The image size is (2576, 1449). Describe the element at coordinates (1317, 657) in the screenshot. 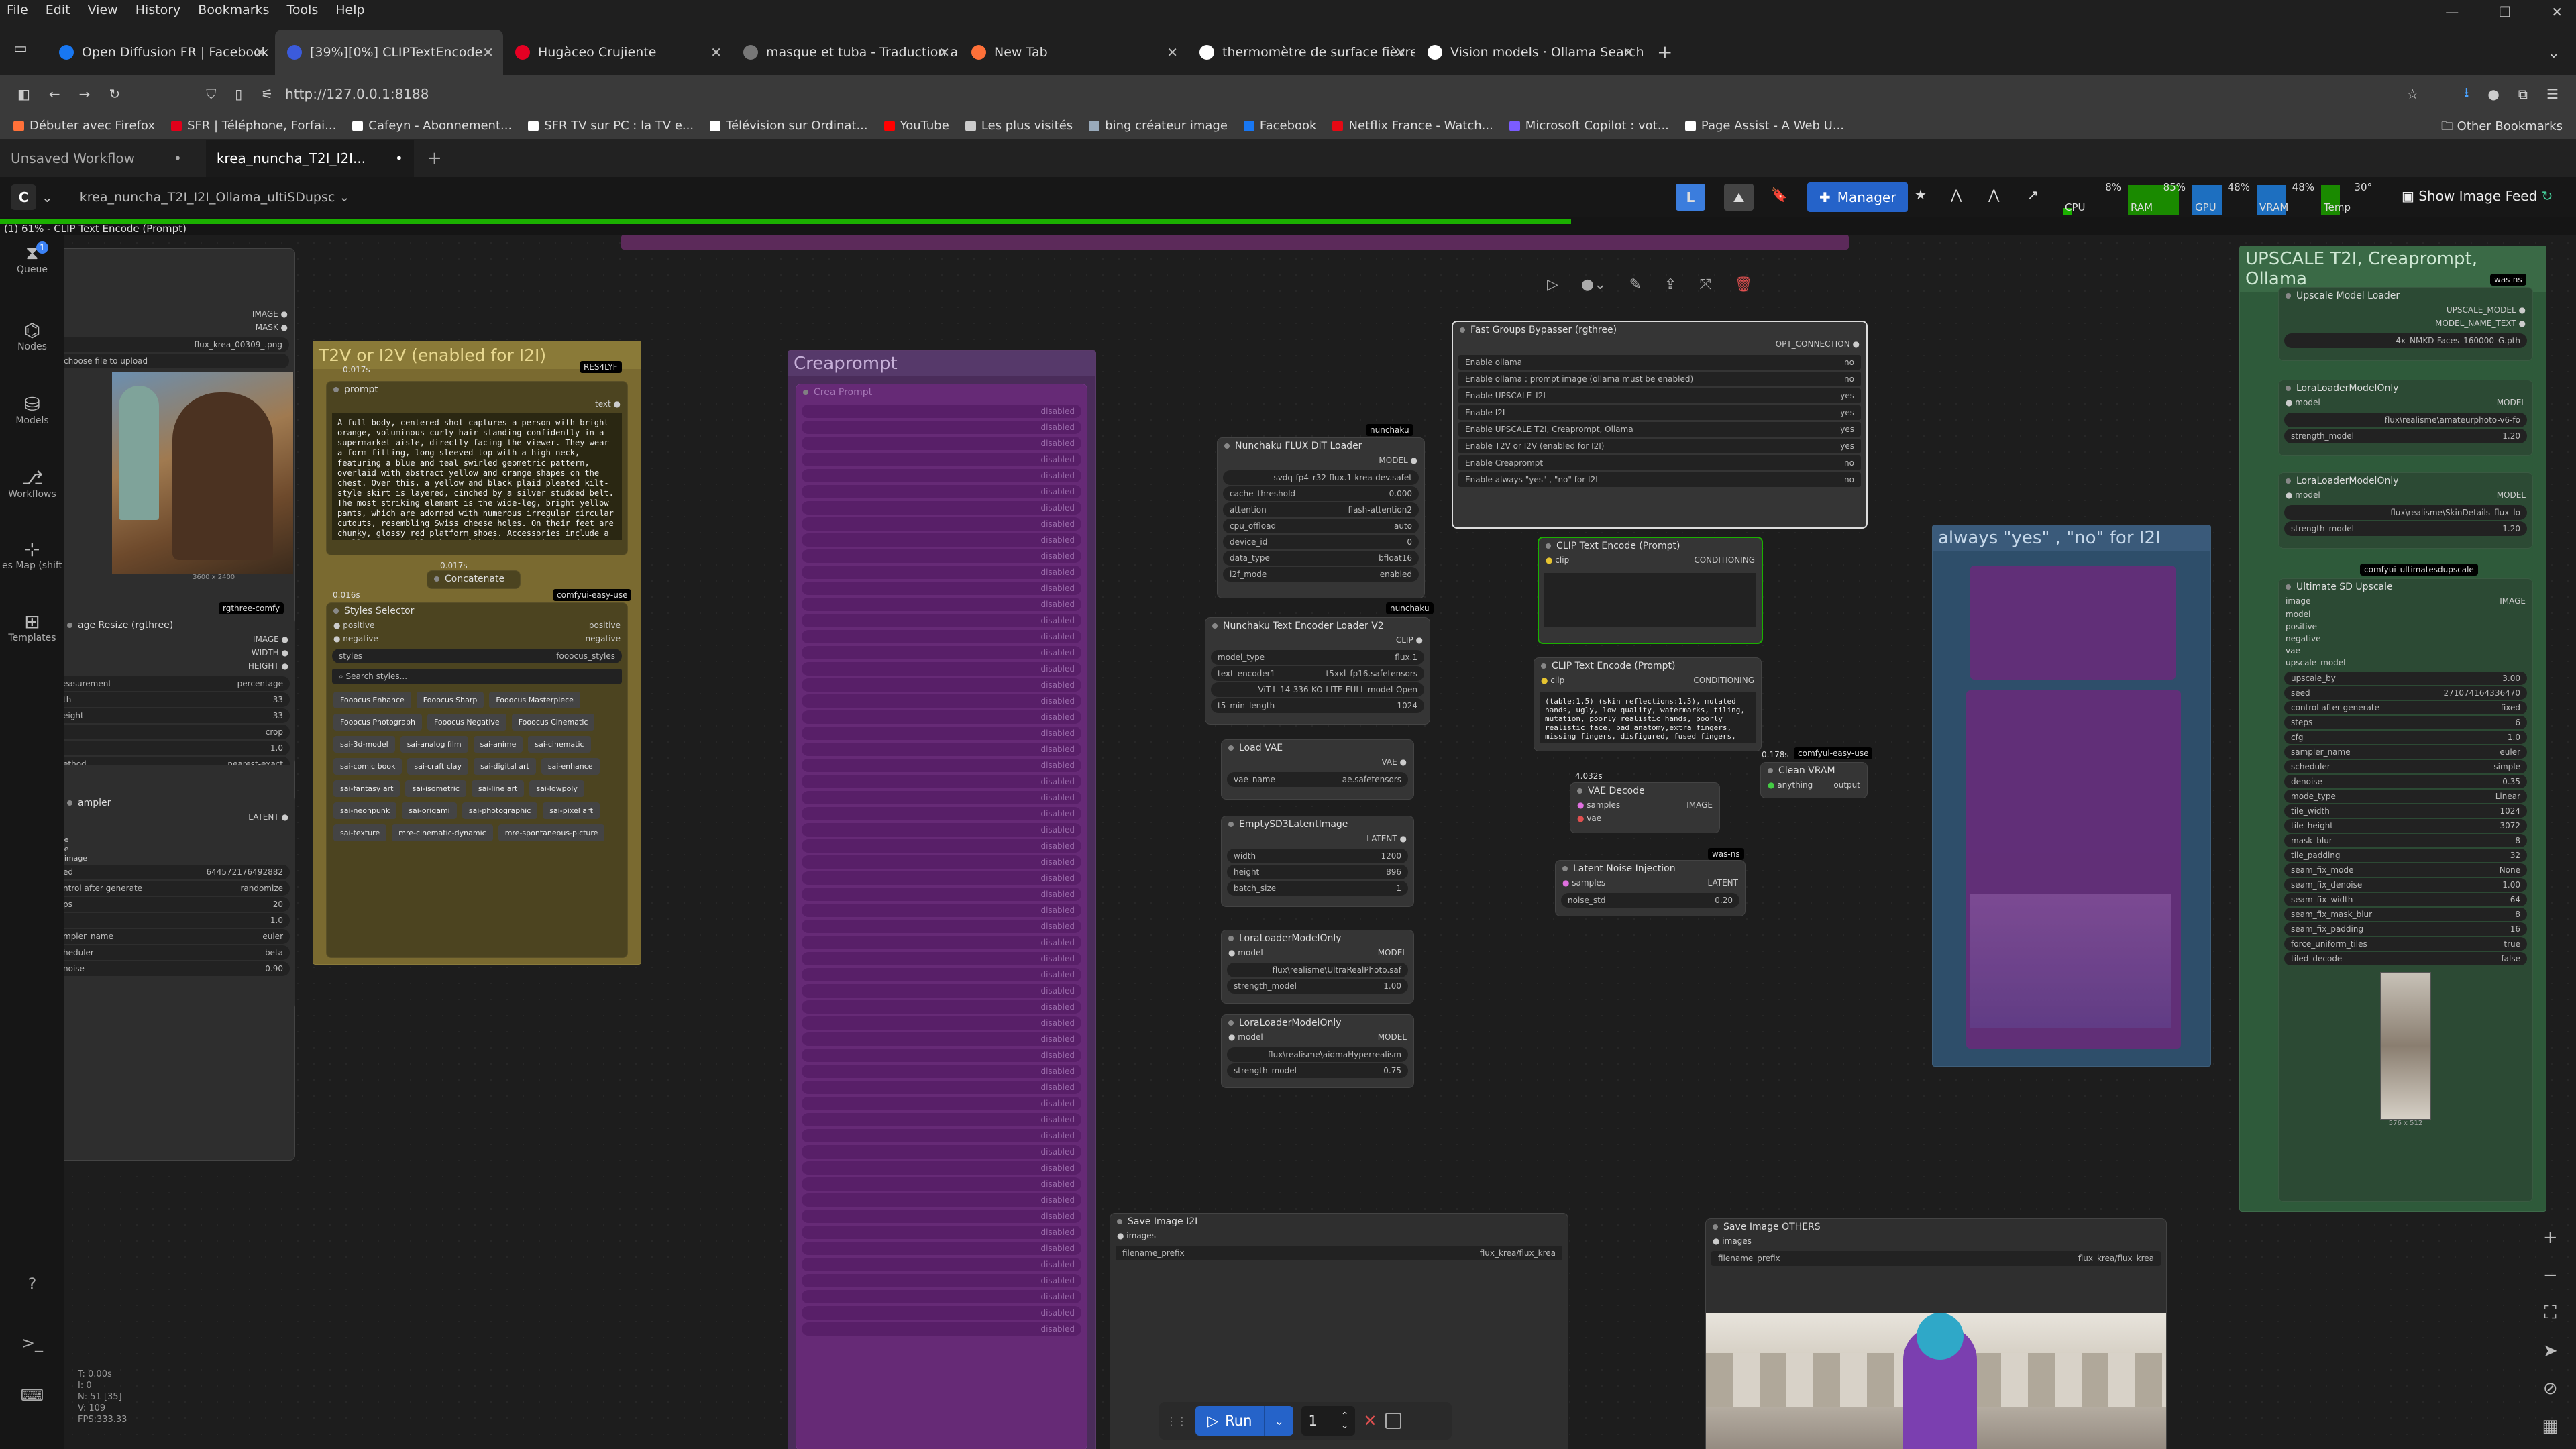

I see `widget-row: model_type flux.1` at that location.